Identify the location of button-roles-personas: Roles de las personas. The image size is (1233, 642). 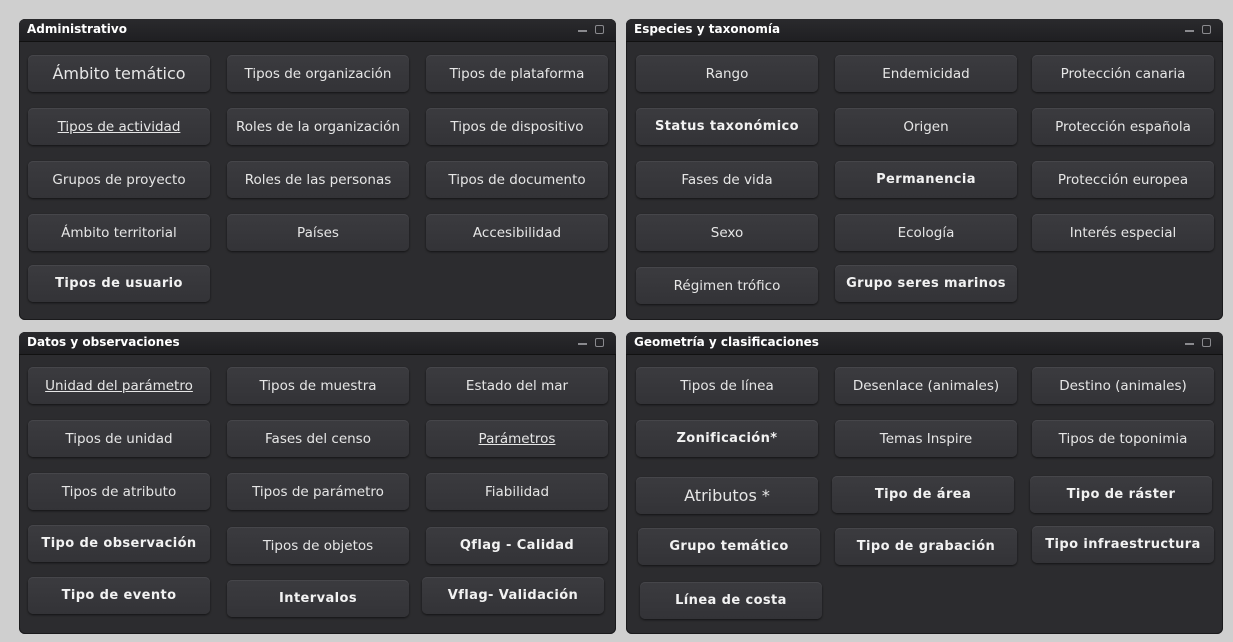
(318, 179).